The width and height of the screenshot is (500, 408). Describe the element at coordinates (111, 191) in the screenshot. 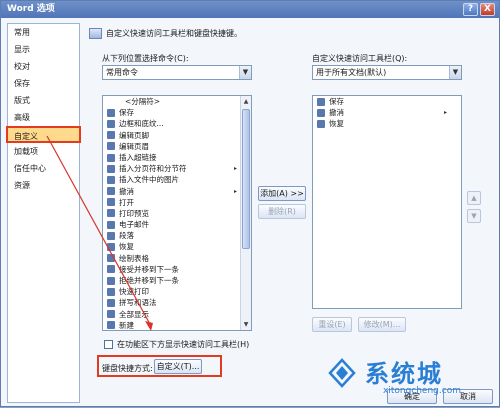

I see `undo-icon` at that location.